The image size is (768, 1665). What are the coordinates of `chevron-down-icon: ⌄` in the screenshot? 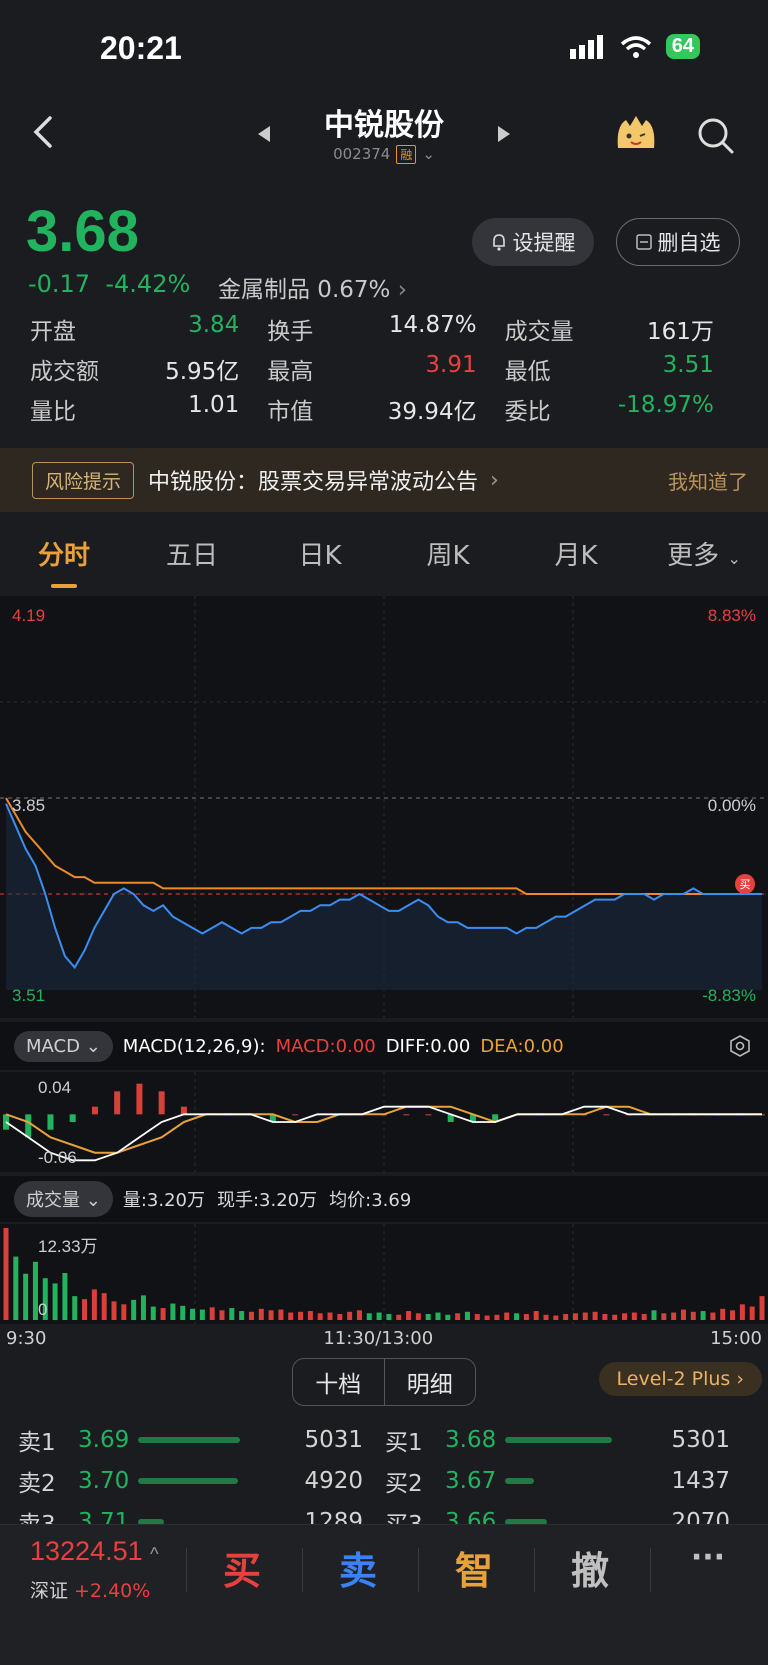 It's located at (734, 558).